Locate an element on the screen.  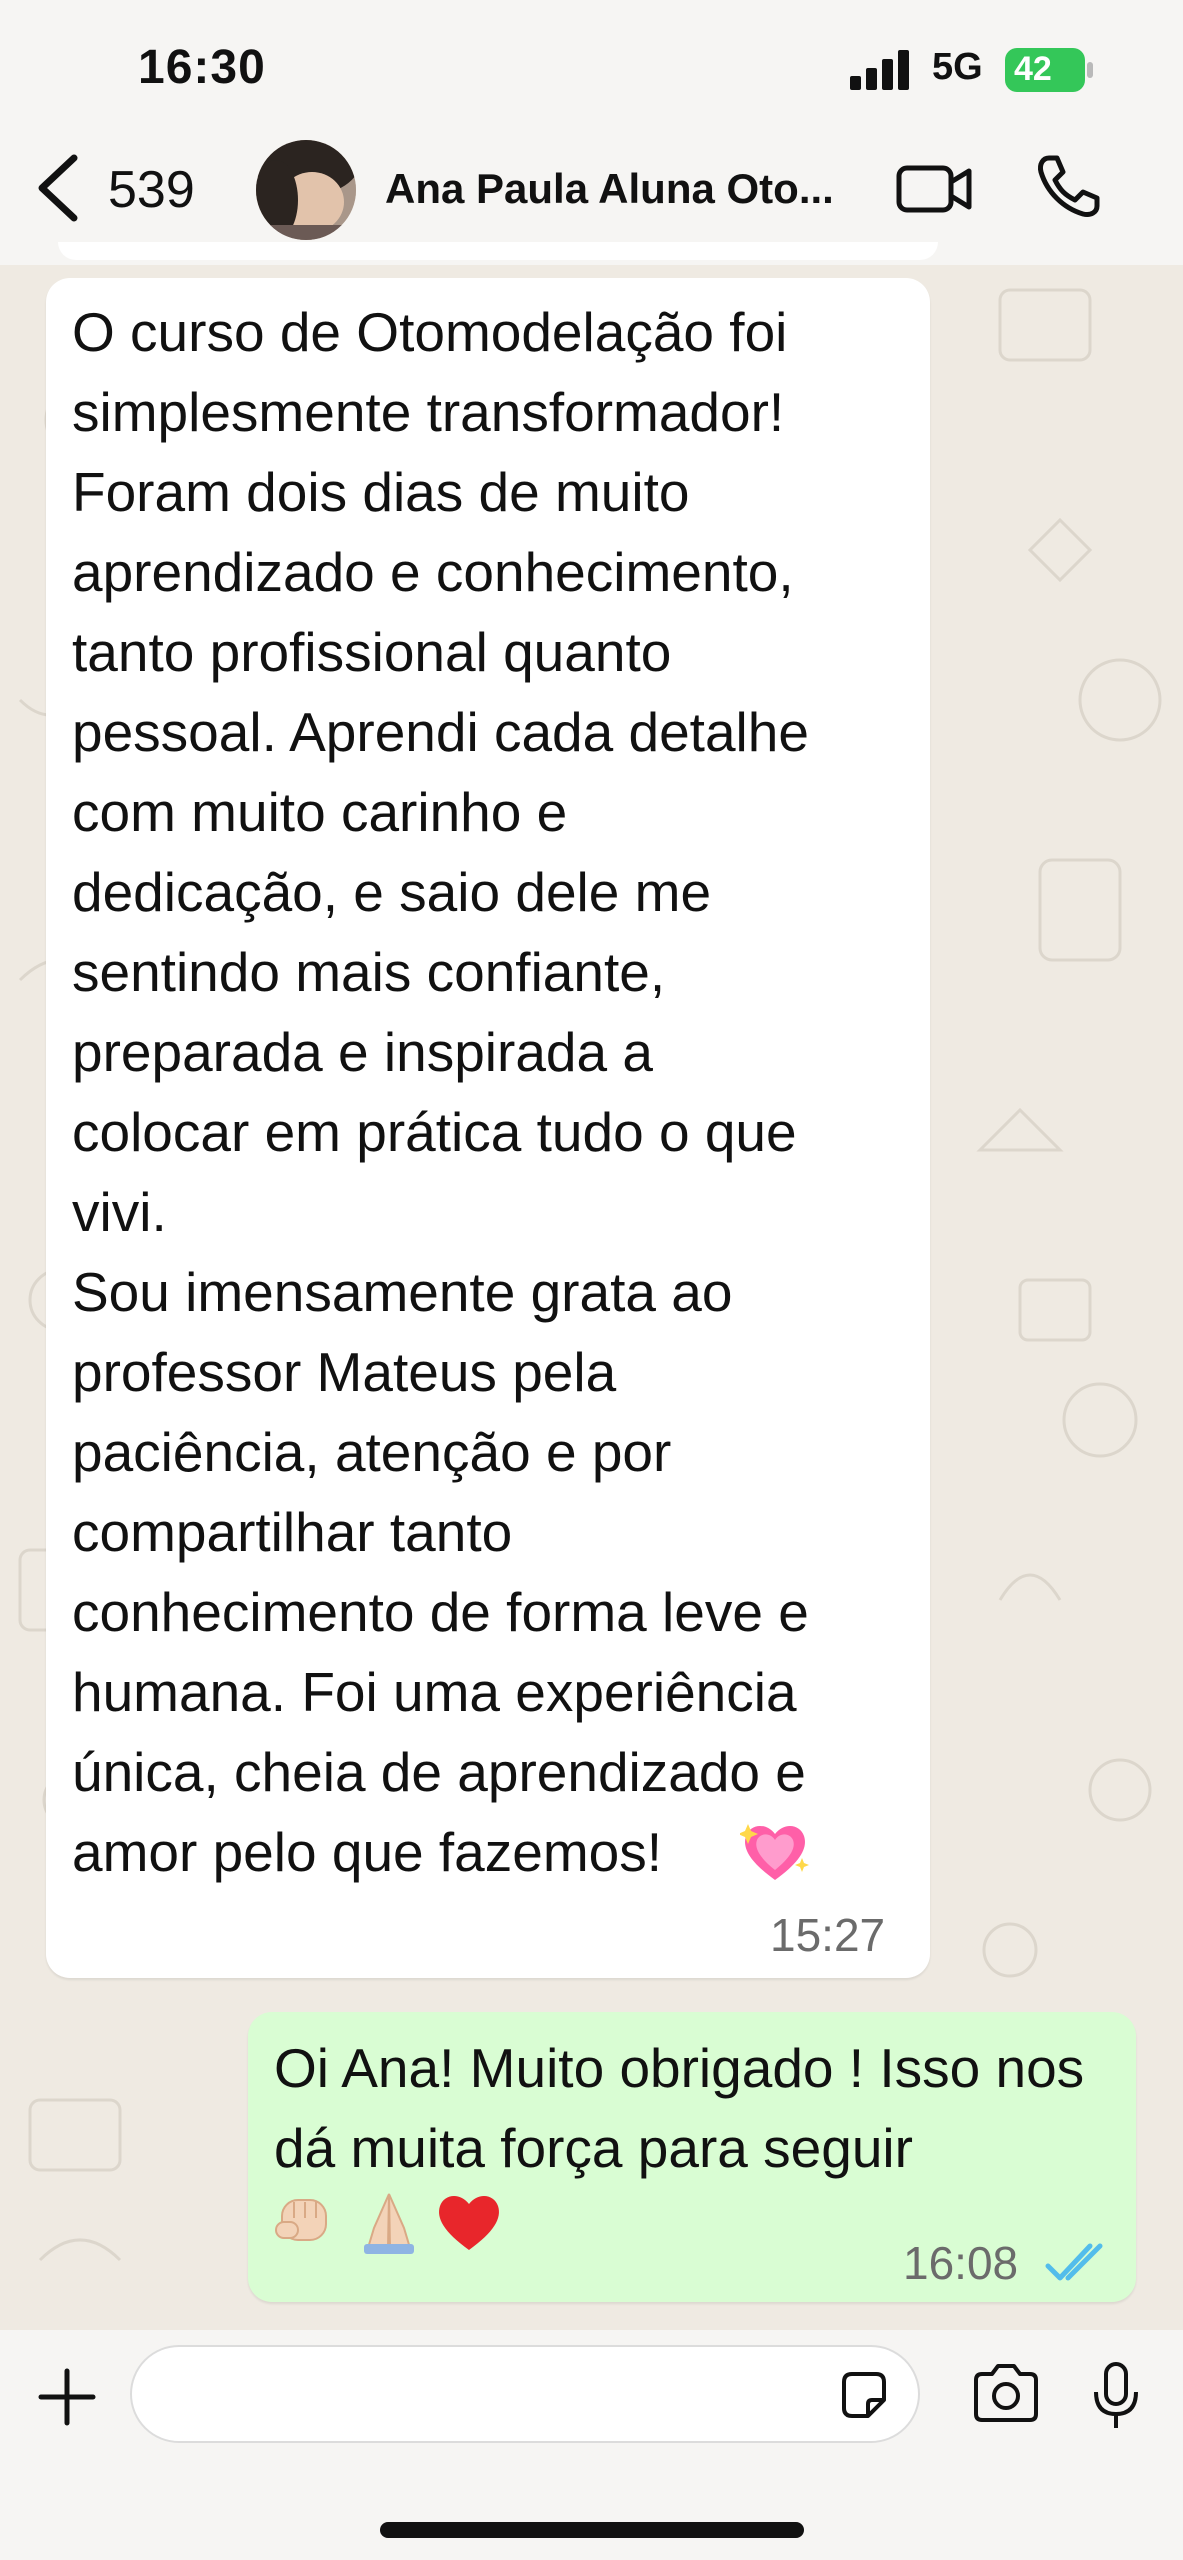
signal-strength-icon is located at coordinates (879, 70).